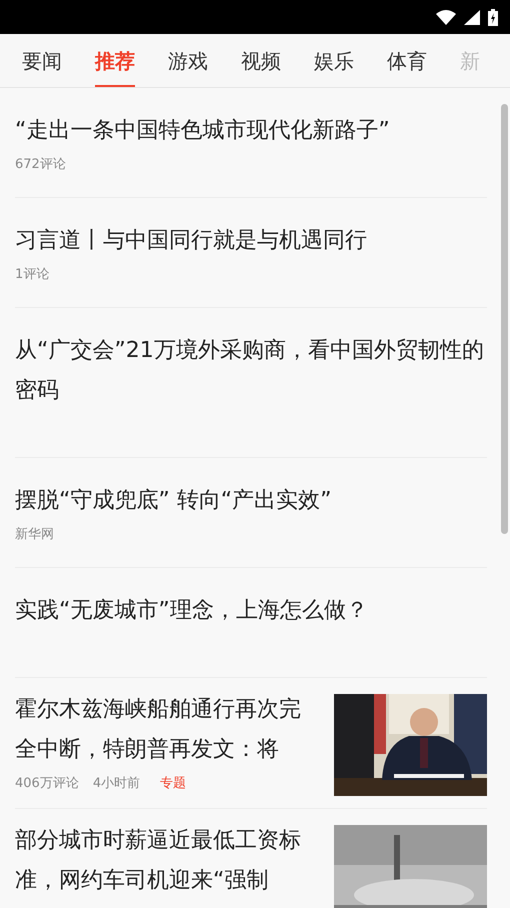 This screenshot has width=510, height=908. What do you see at coordinates (334, 60) in the screenshot?
I see `category-tab: 娱乐` at bounding box center [334, 60].